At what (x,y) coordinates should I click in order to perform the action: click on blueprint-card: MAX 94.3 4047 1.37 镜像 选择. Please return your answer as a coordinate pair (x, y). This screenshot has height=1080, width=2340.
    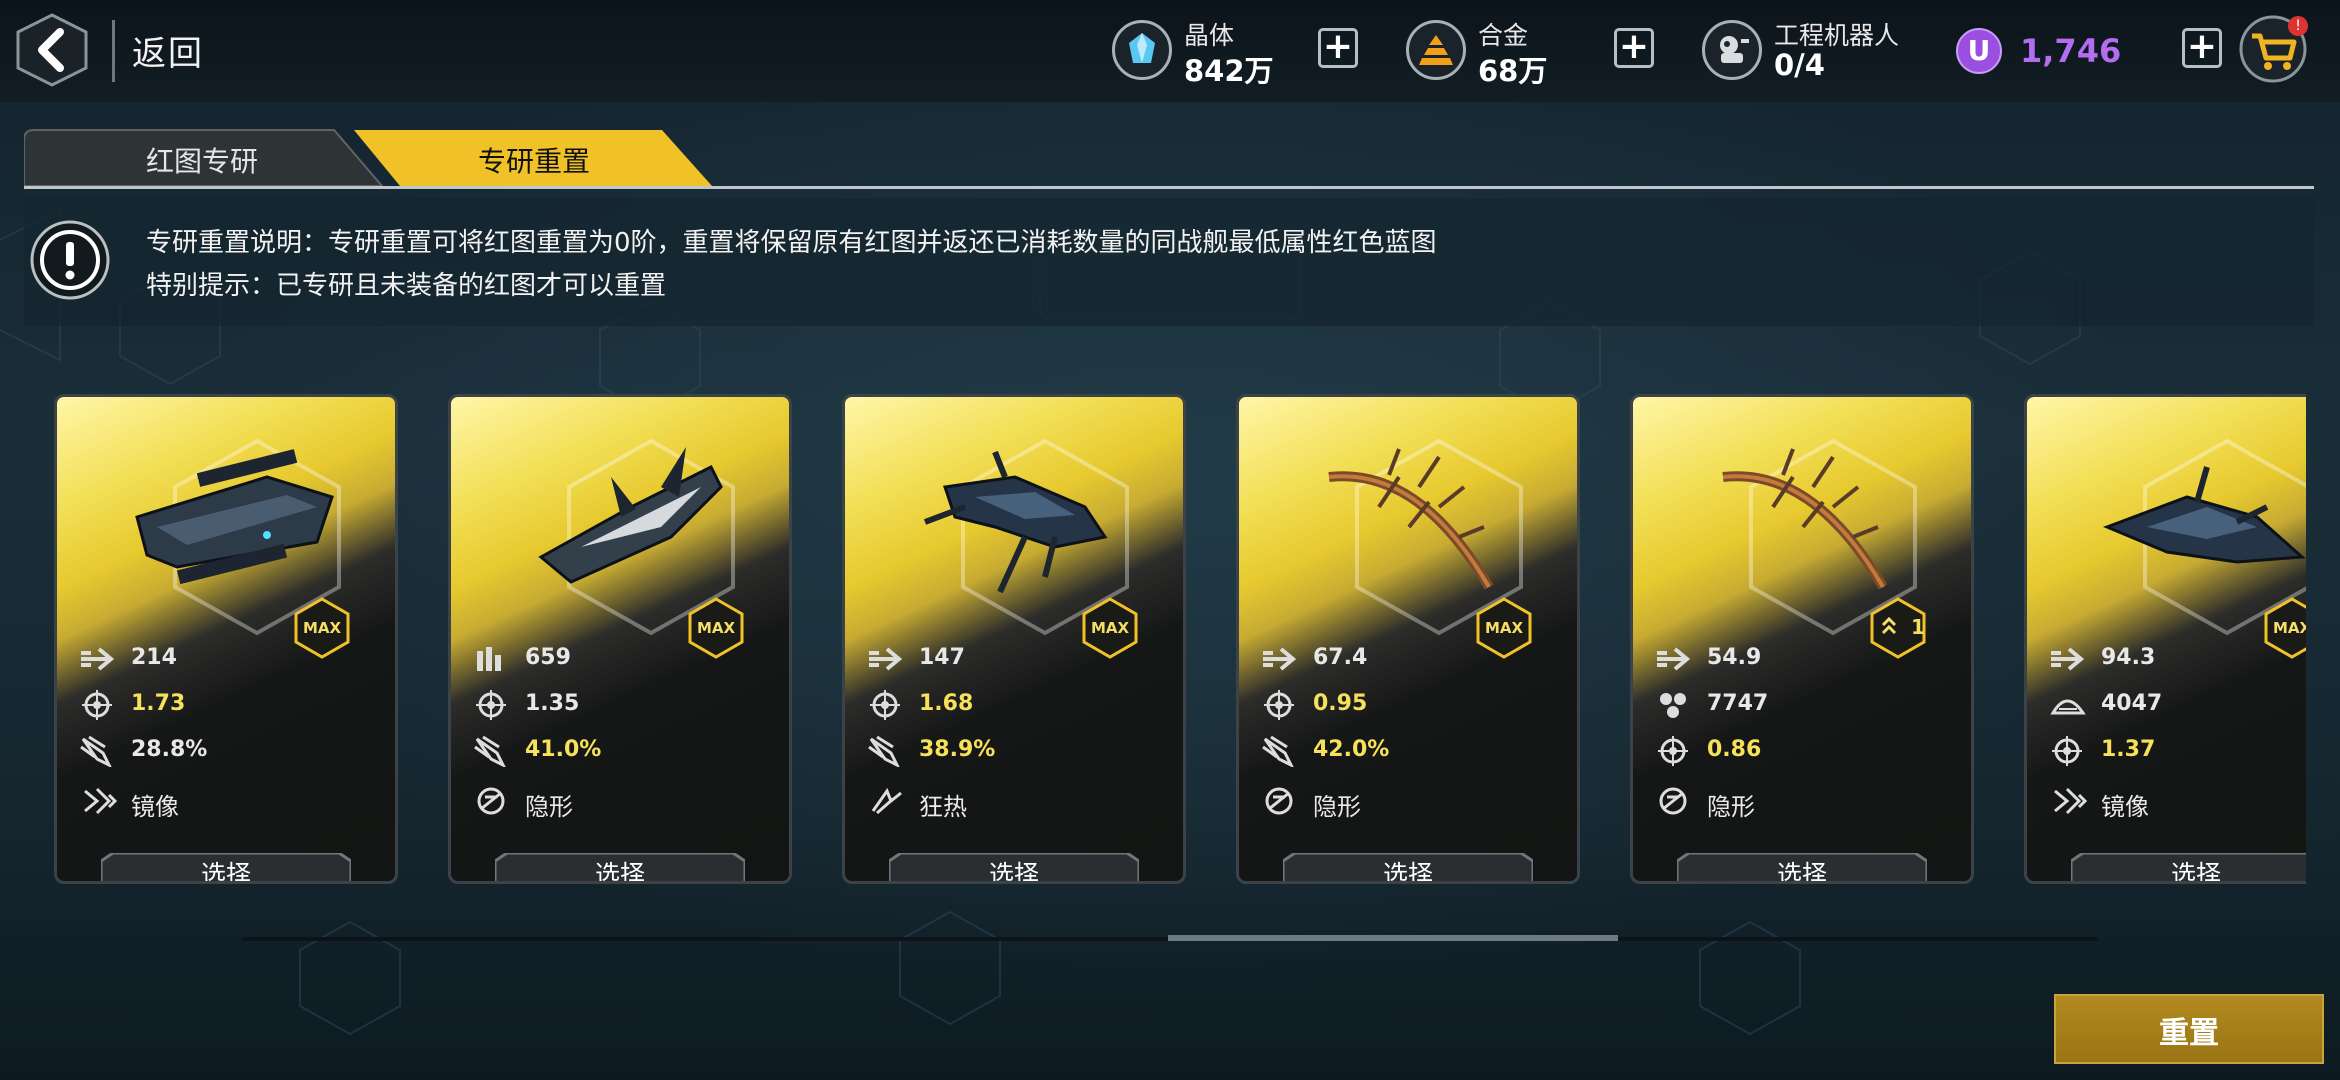
    Looking at the image, I should click on (2165, 639).